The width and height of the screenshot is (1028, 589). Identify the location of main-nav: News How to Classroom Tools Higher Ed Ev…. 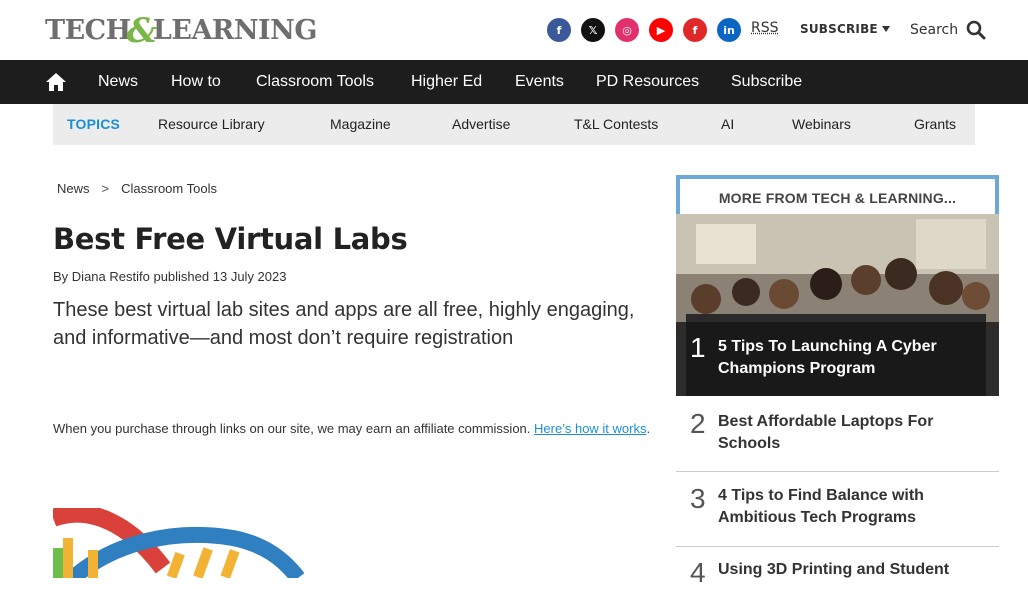
(514, 82).